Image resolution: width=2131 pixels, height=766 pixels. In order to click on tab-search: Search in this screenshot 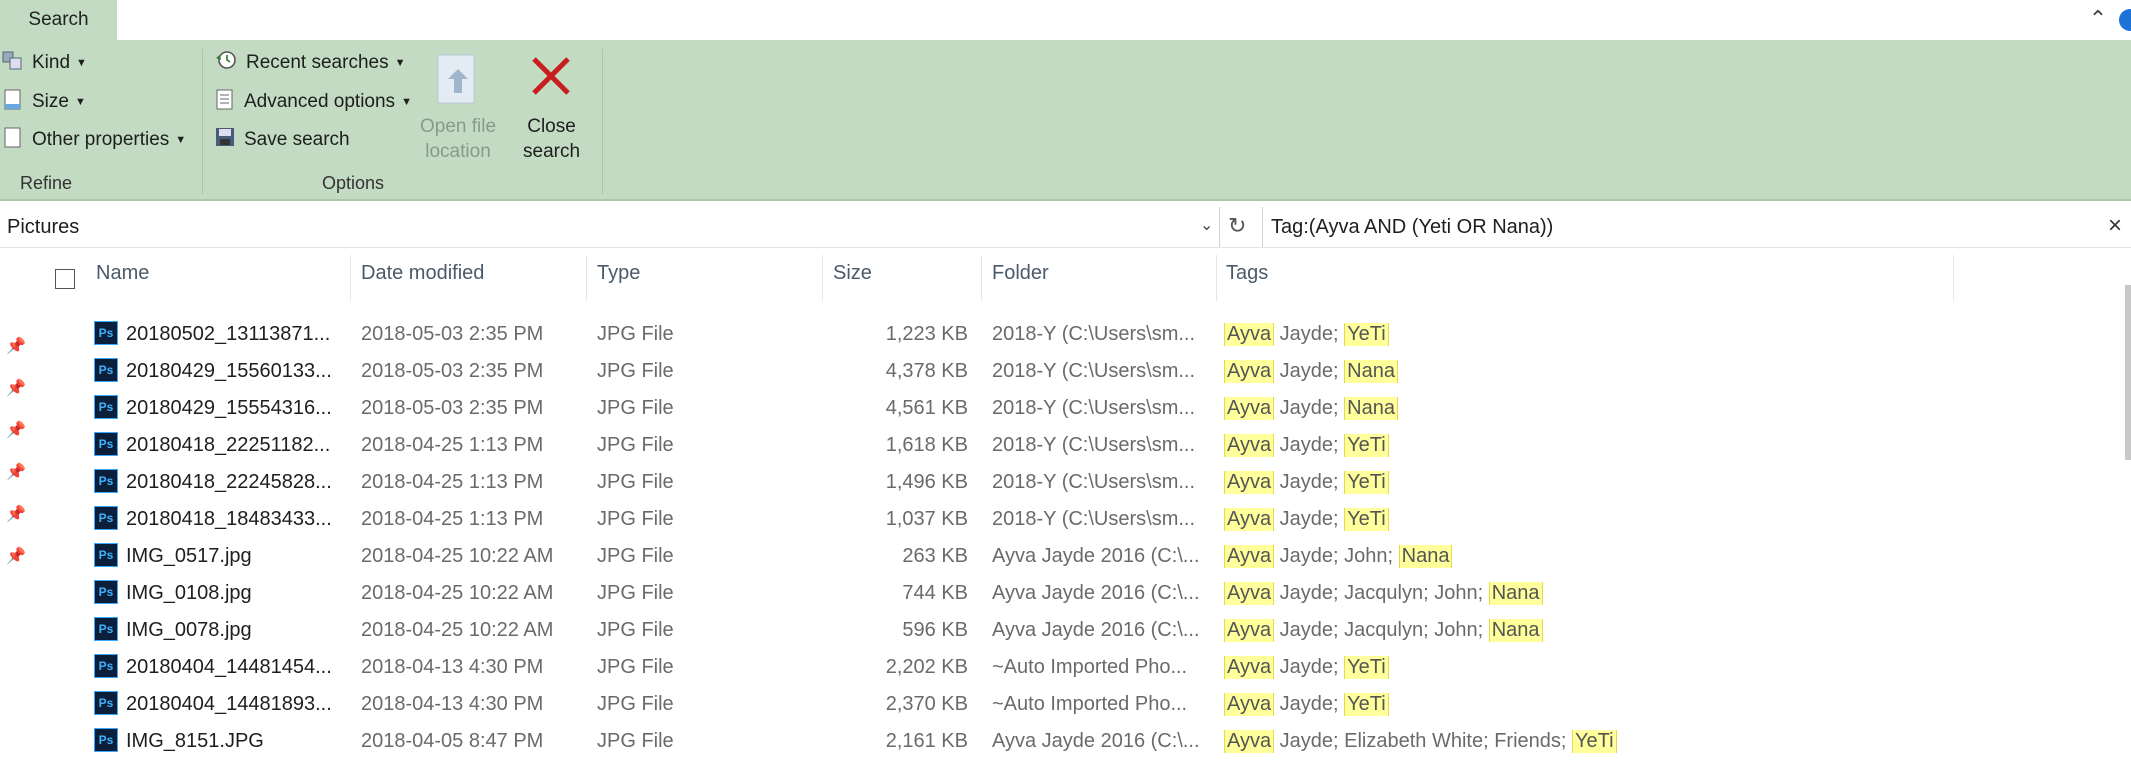, I will do `click(58, 20)`.